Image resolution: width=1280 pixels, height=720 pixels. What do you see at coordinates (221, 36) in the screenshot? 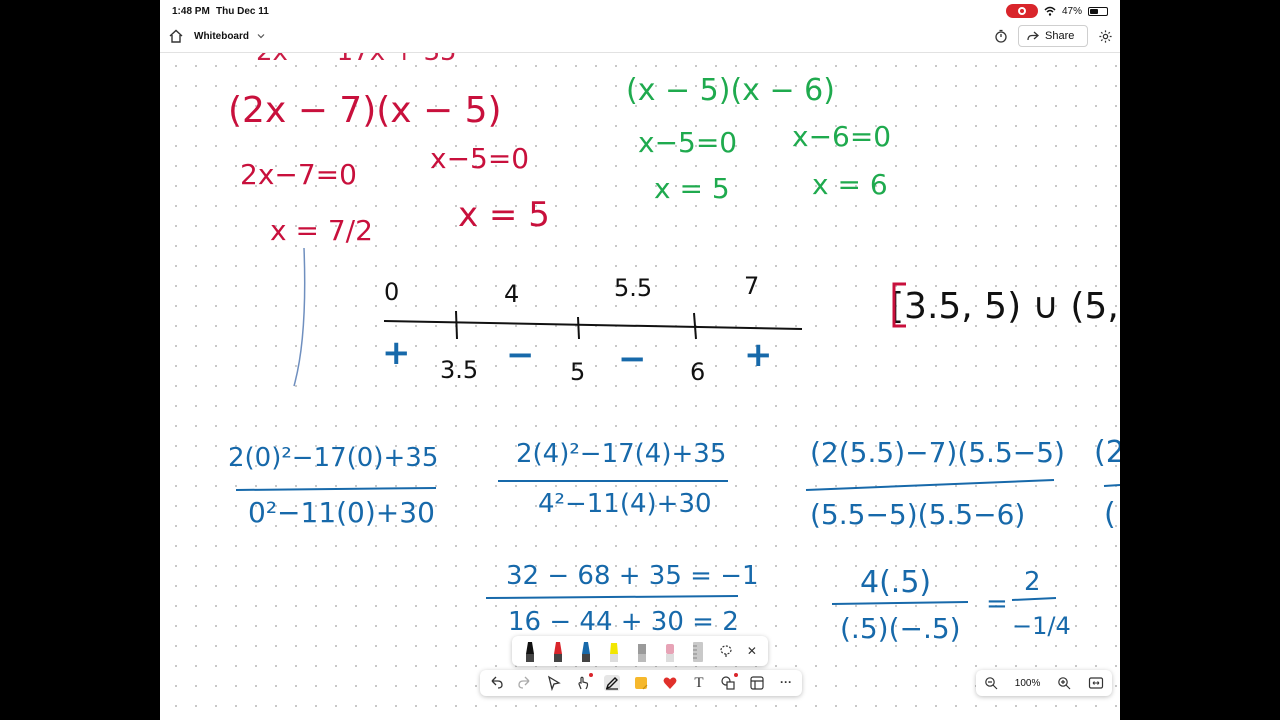
I see `board-title: Whiteboard` at bounding box center [221, 36].